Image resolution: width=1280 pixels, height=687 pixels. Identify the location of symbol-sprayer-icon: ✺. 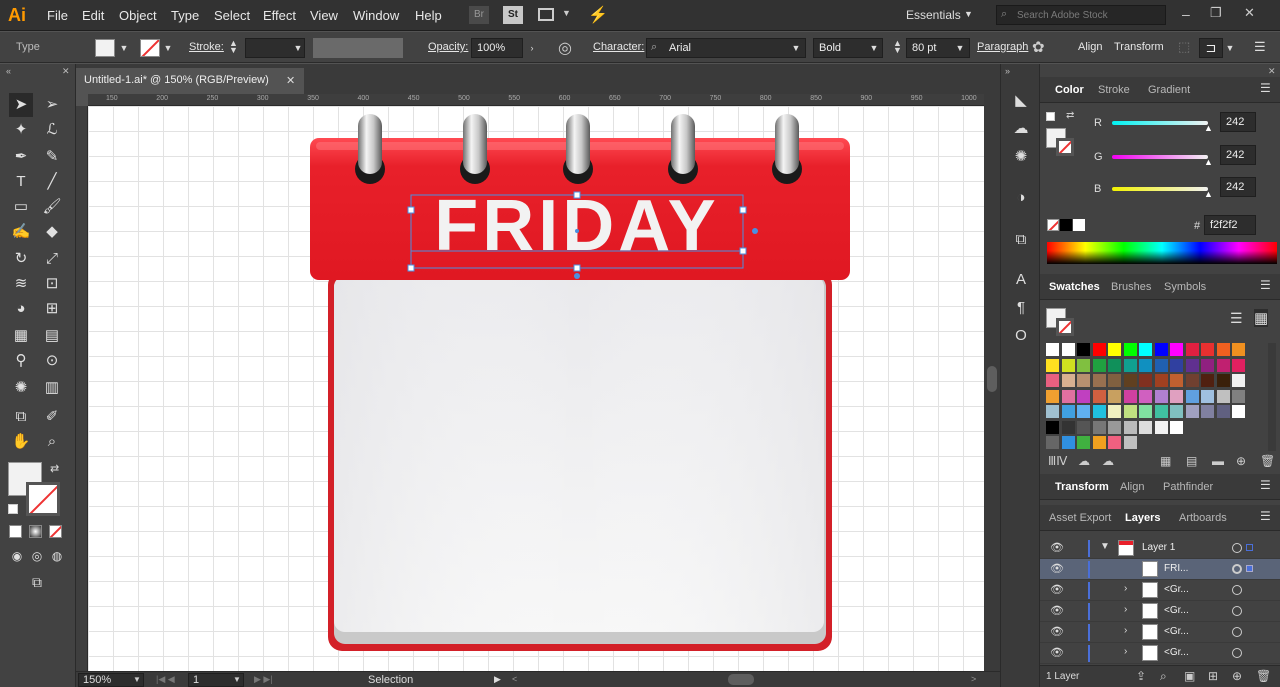
(21, 388).